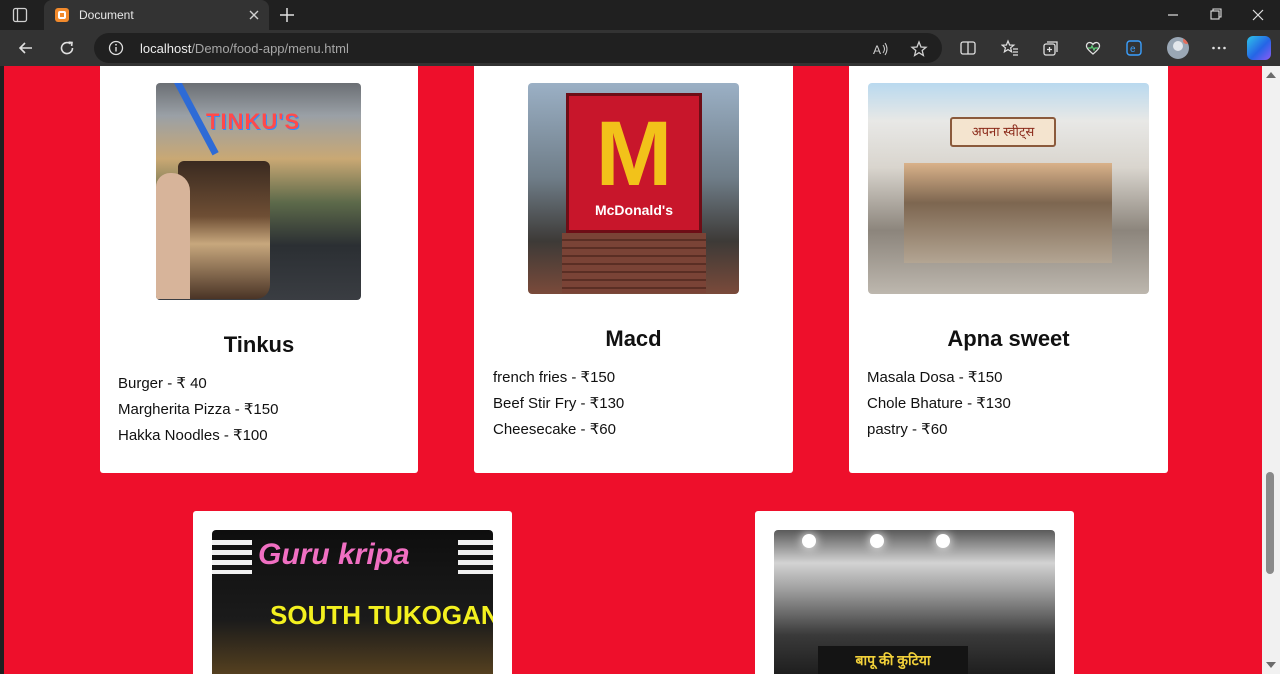 This screenshot has height=674, width=1280. I want to click on menu-item: Chole Bhature - ₹130, so click(939, 403).